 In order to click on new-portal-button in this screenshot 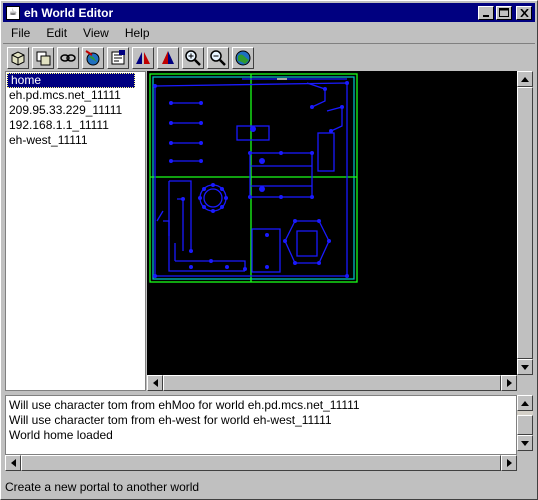, I will do `click(93, 57)`.